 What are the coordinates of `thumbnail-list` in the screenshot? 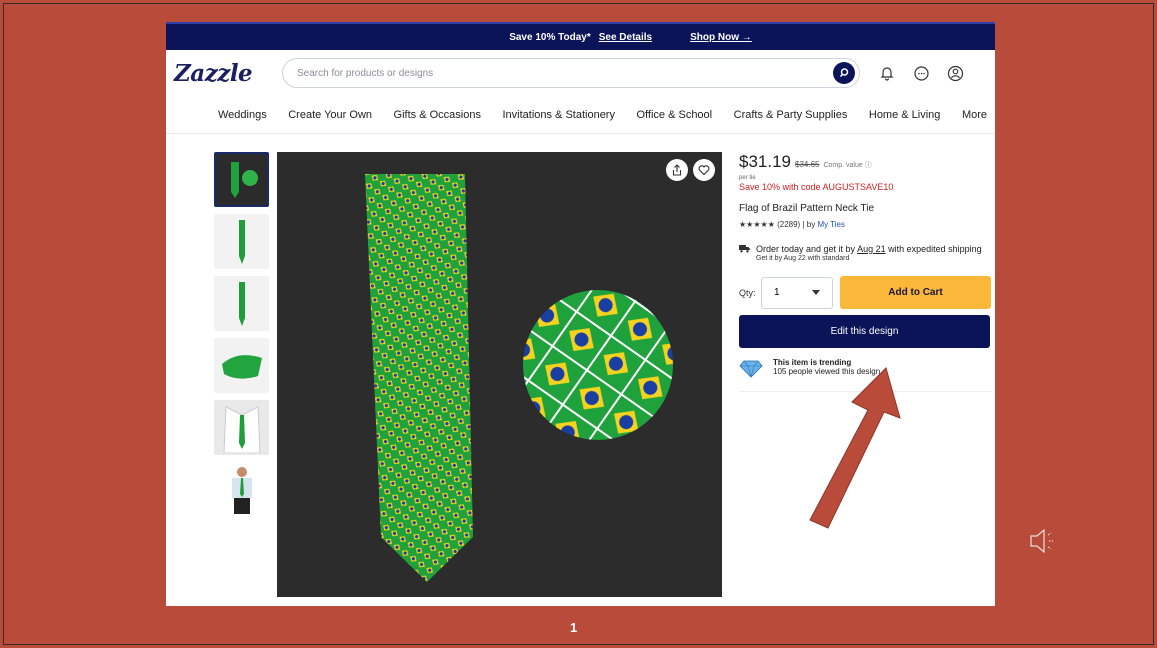 It's located at (242, 338).